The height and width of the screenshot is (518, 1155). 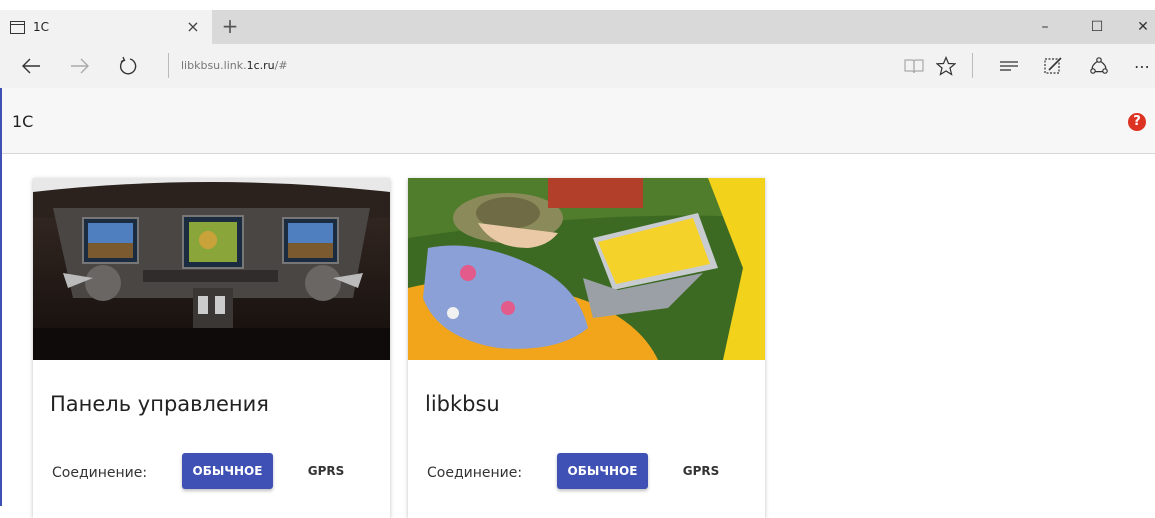 I want to click on url-input: libkbsu.link.1c.ru/#, so click(x=234, y=65).